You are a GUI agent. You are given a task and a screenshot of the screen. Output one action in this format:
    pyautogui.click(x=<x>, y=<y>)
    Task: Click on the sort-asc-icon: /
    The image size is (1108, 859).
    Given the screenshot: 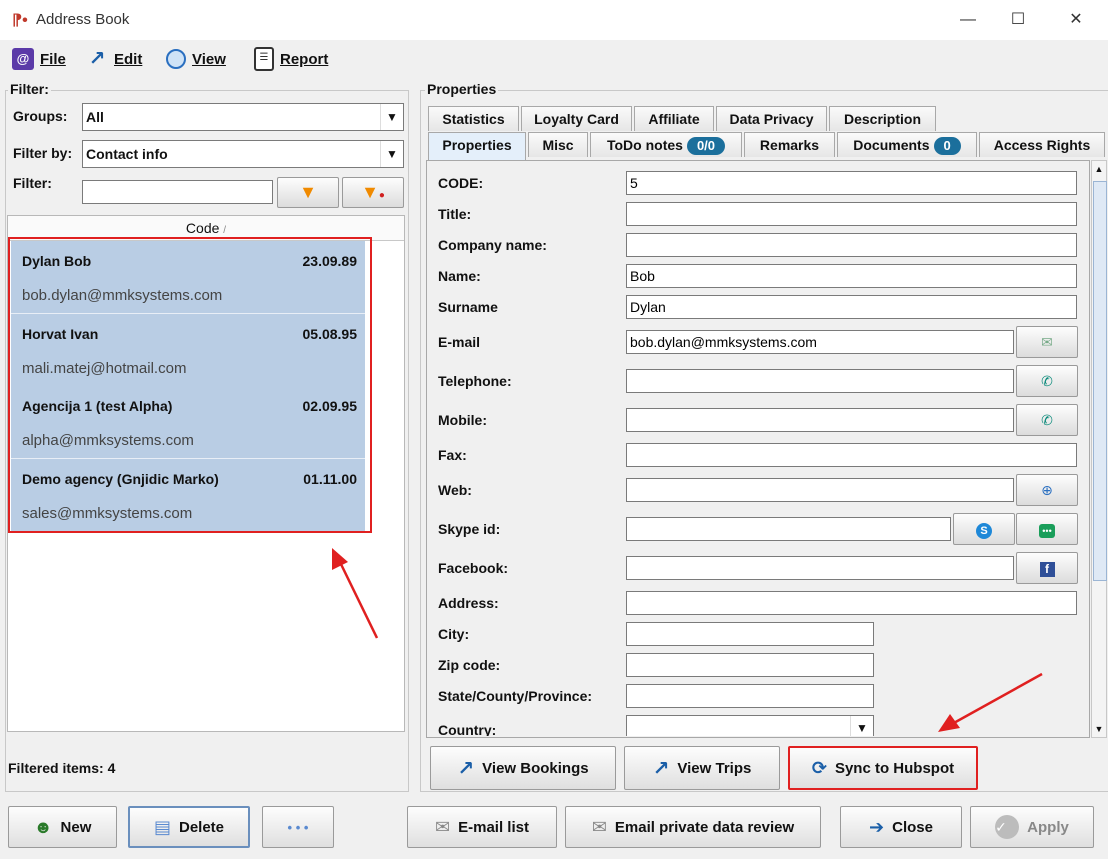 What is the action you would take?
    pyautogui.click(x=225, y=230)
    